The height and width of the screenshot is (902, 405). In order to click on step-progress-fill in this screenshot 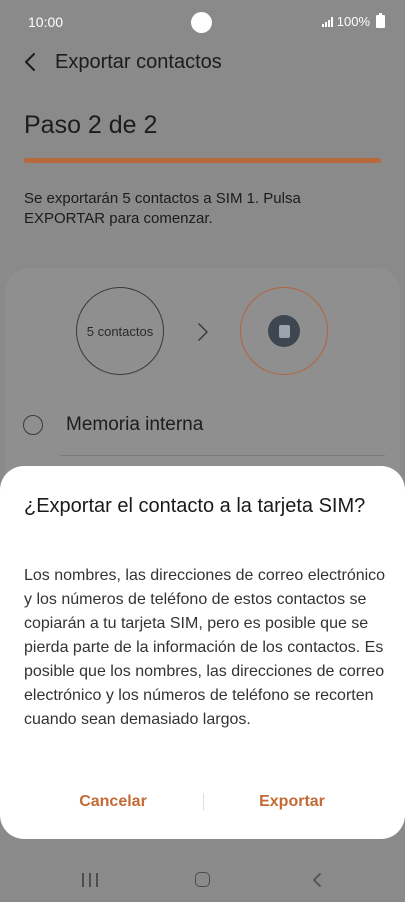, I will do `click(202, 160)`.